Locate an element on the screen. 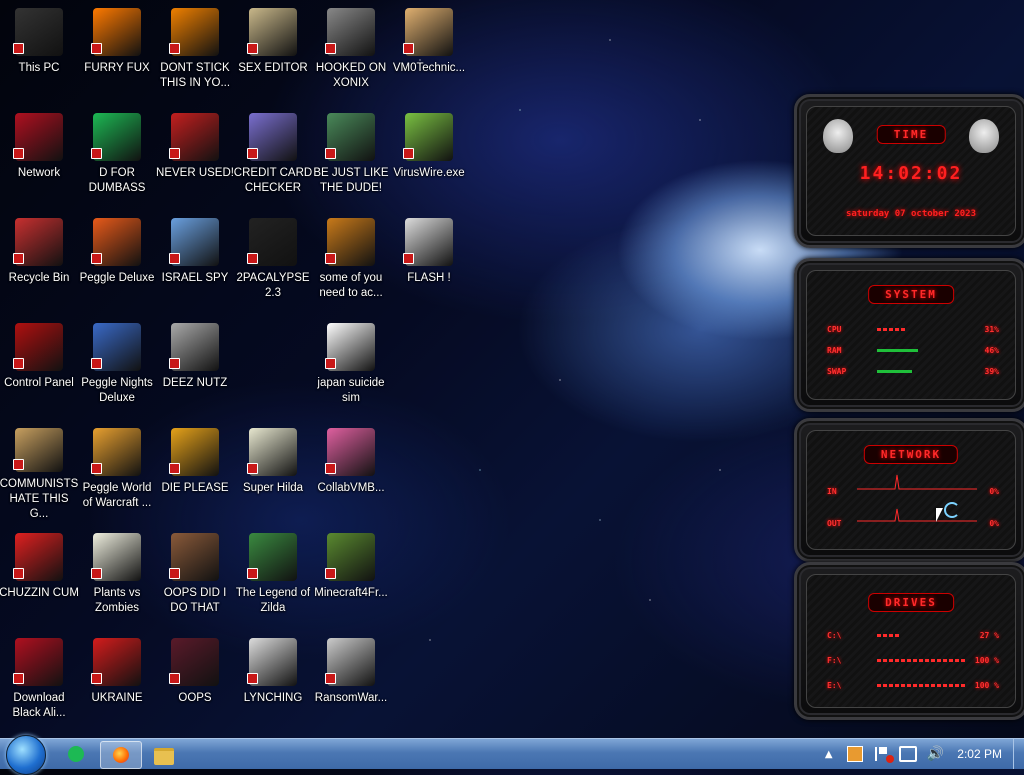 The width and height of the screenshot is (1024, 775). network-manager-icon is located at coordinates (854, 754).